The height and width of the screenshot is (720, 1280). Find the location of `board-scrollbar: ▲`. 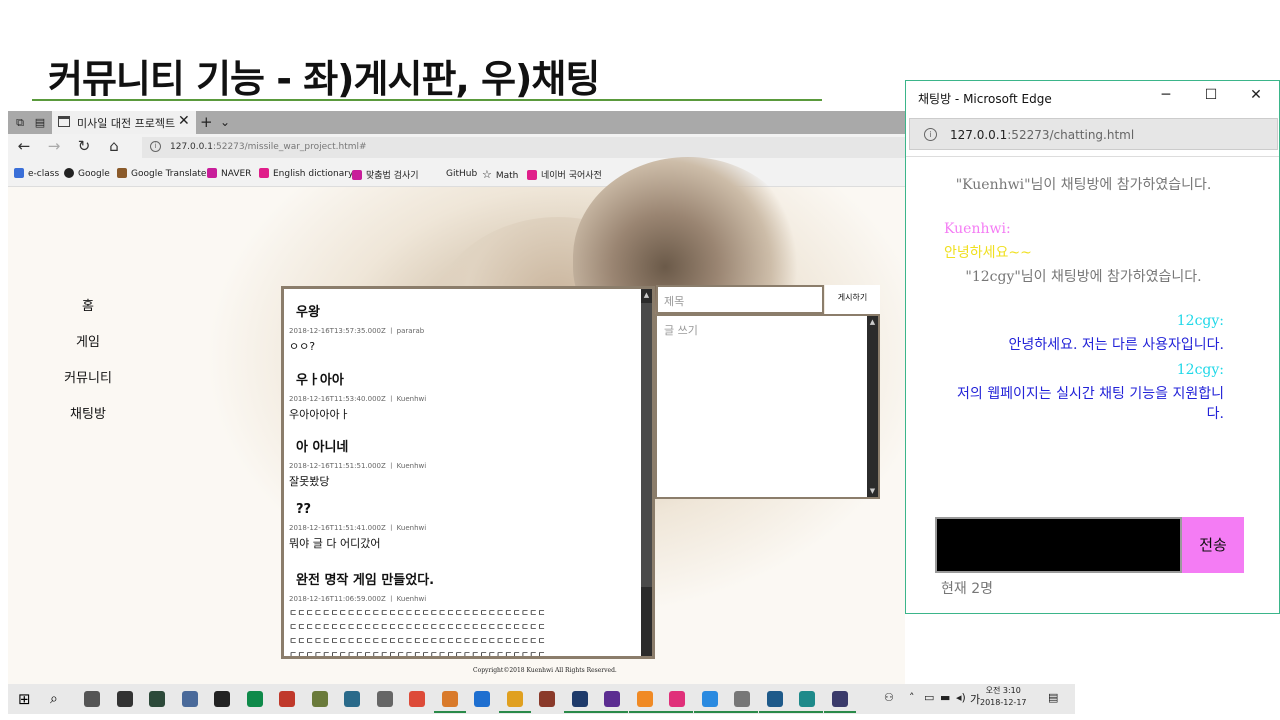

board-scrollbar: ▲ is located at coordinates (646, 472).